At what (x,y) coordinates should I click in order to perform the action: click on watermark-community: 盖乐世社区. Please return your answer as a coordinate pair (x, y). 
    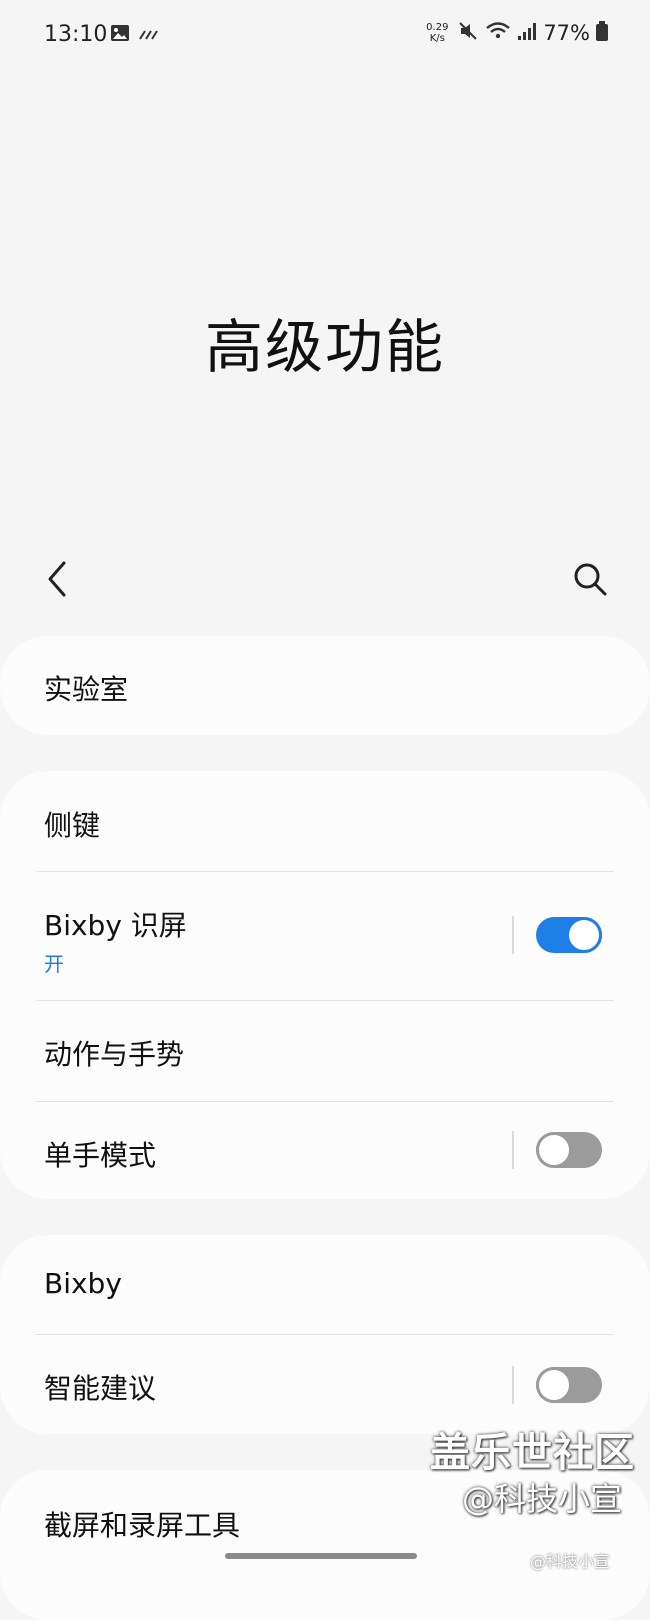
    Looking at the image, I should click on (532, 1453).